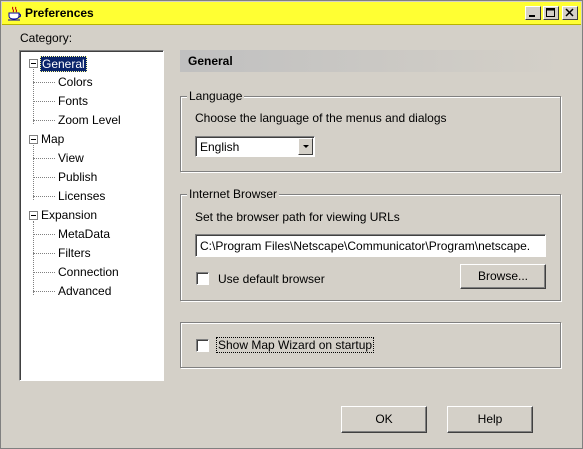 This screenshot has height=449, width=583. What do you see at coordinates (33, 215) in the screenshot?
I see `collapse-toggle-expansion` at bounding box center [33, 215].